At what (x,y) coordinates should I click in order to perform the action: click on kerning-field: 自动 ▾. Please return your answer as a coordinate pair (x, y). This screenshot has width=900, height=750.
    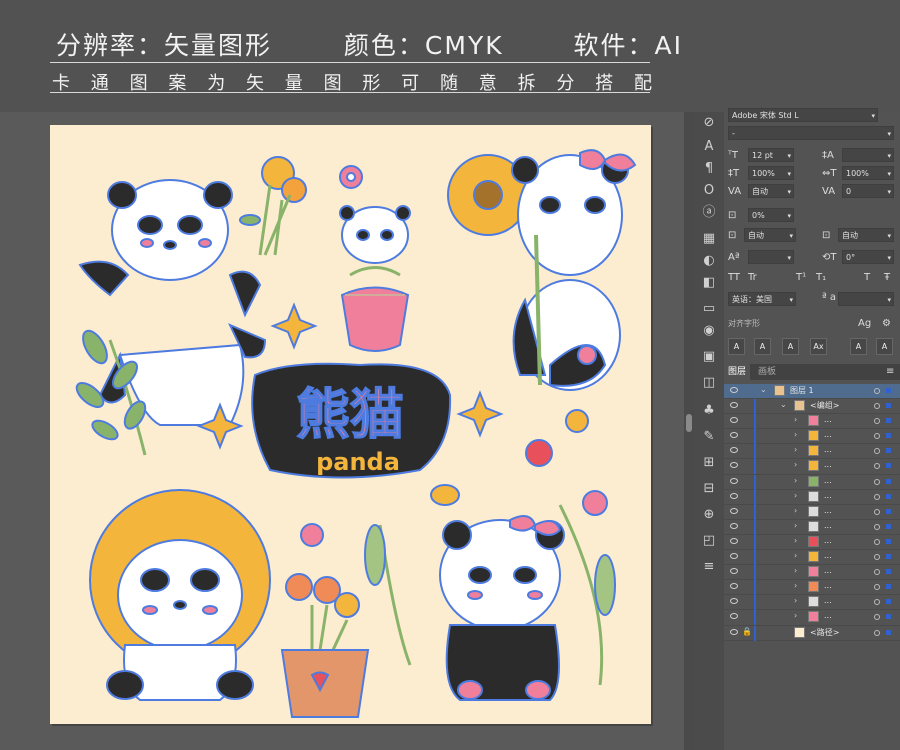
    Looking at the image, I should click on (771, 191).